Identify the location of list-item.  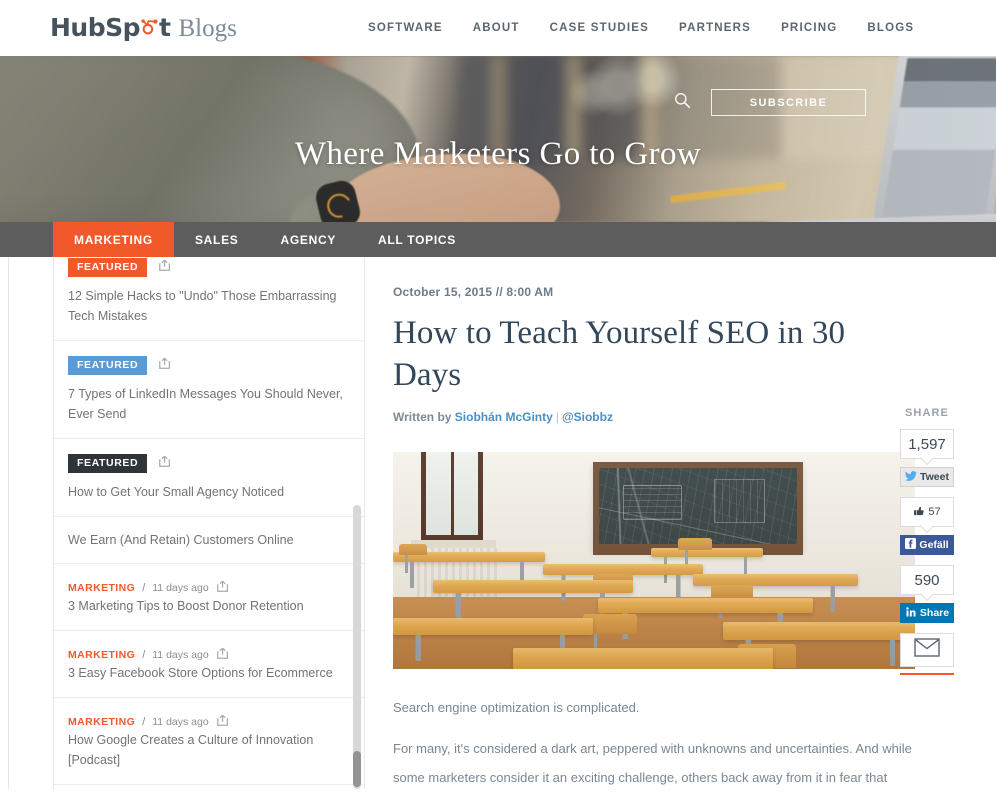
(209, 787).